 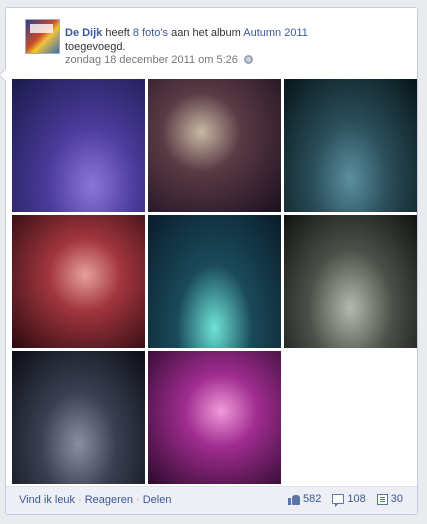 I want to click on comment-button: Reageren, so click(x=109, y=500).